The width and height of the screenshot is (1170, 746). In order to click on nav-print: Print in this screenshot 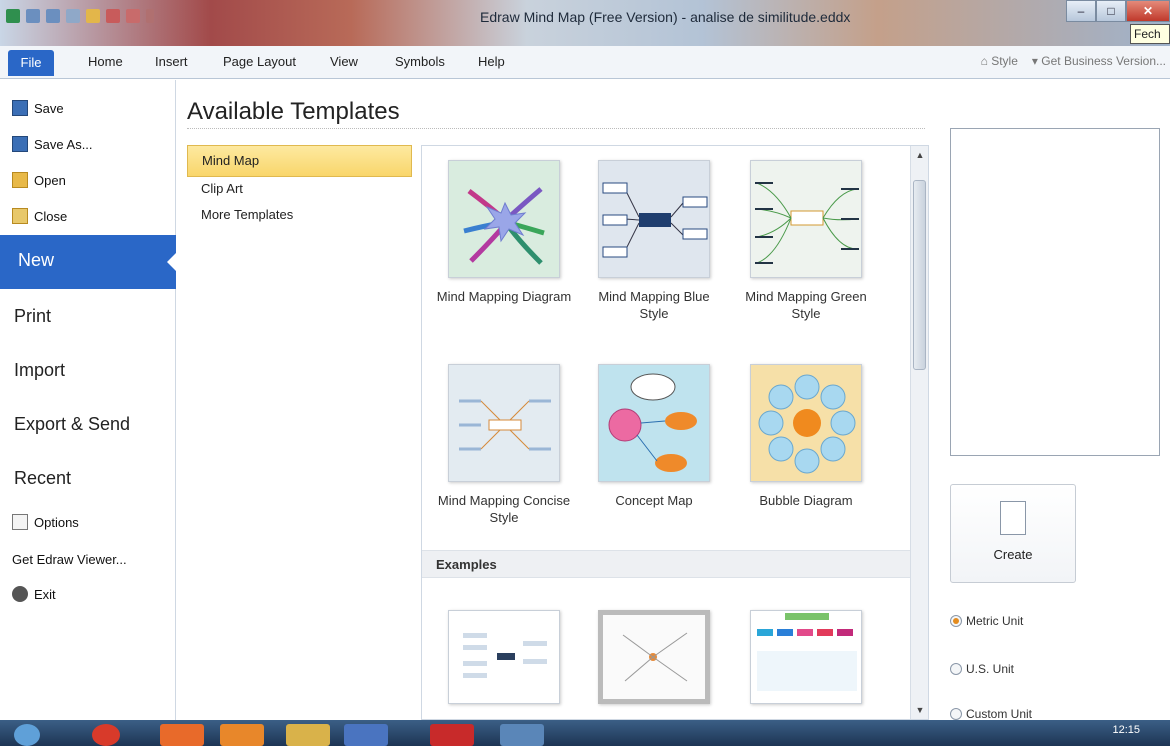, I will do `click(32, 316)`.